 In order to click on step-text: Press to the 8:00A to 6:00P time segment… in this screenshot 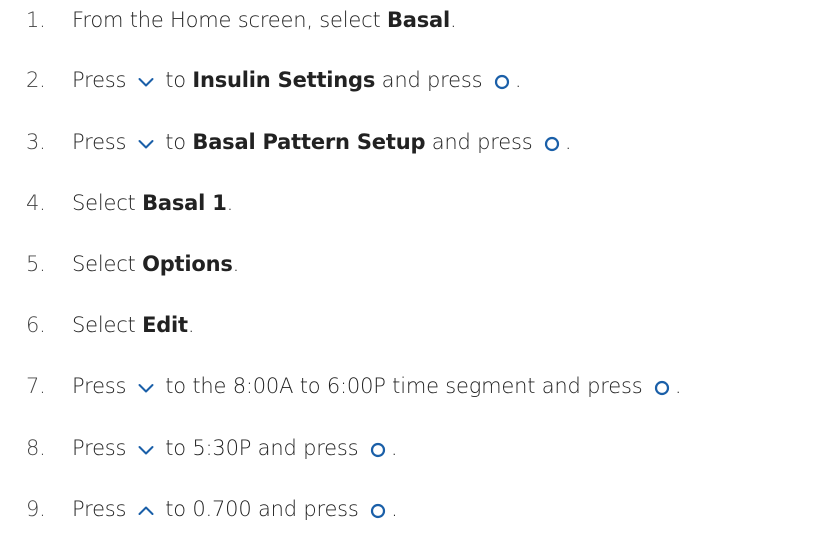, I will do `click(377, 386)`.